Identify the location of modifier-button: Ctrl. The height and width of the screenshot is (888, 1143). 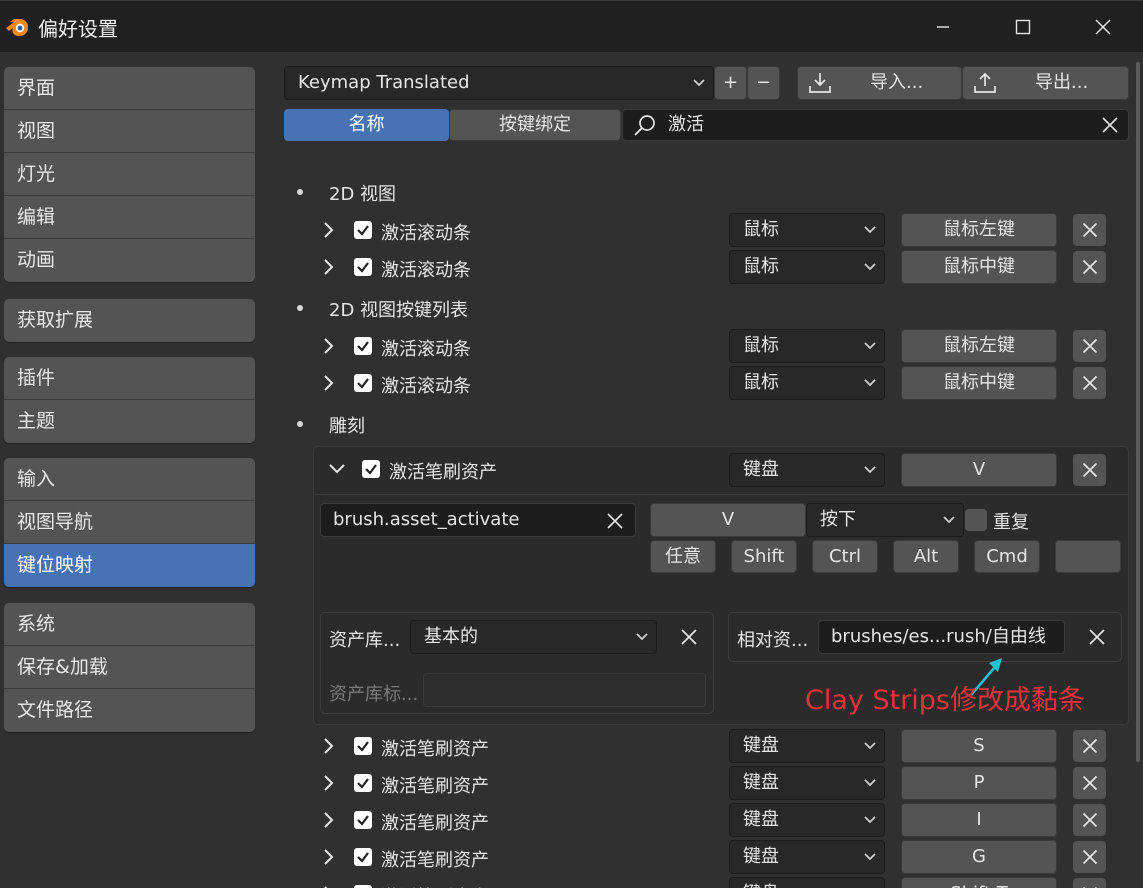
(845, 556).